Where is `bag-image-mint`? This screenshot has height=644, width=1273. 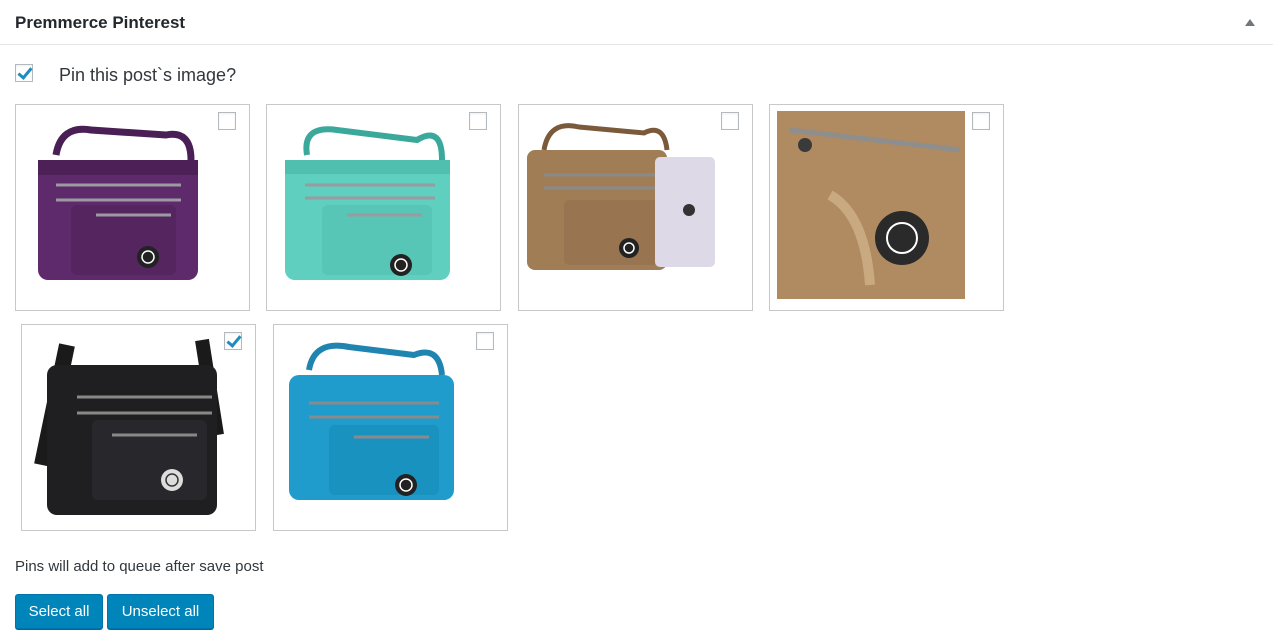
bag-image-mint is located at coordinates (367, 203).